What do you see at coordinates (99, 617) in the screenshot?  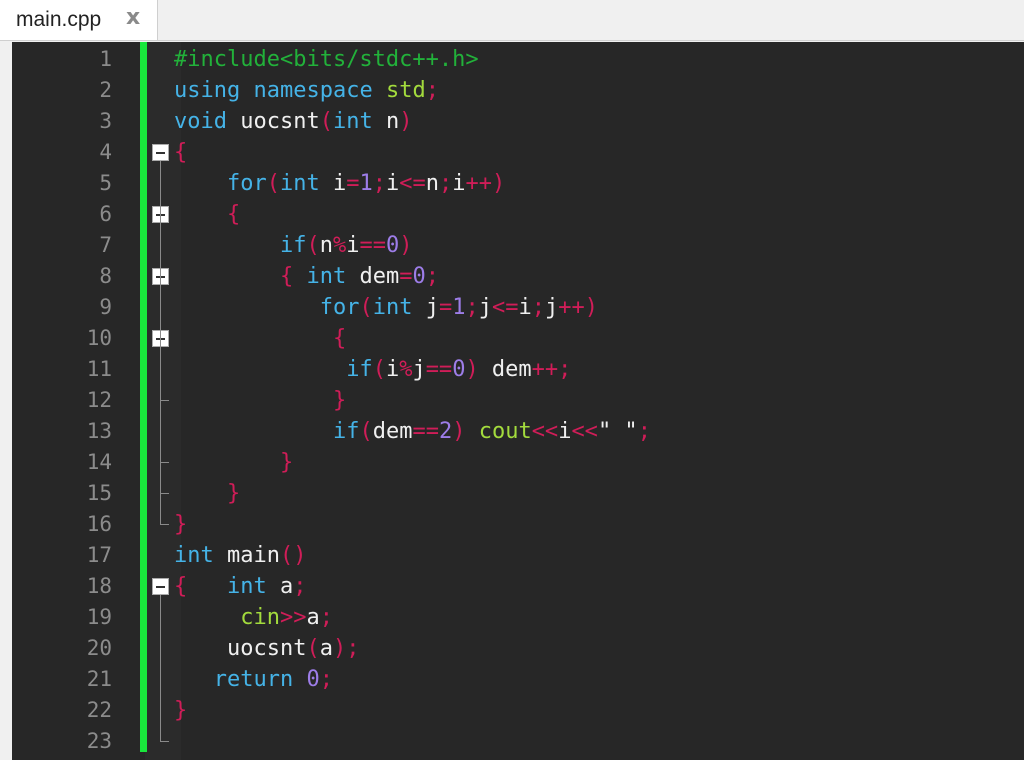 I see `line-number: 19` at bounding box center [99, 617].